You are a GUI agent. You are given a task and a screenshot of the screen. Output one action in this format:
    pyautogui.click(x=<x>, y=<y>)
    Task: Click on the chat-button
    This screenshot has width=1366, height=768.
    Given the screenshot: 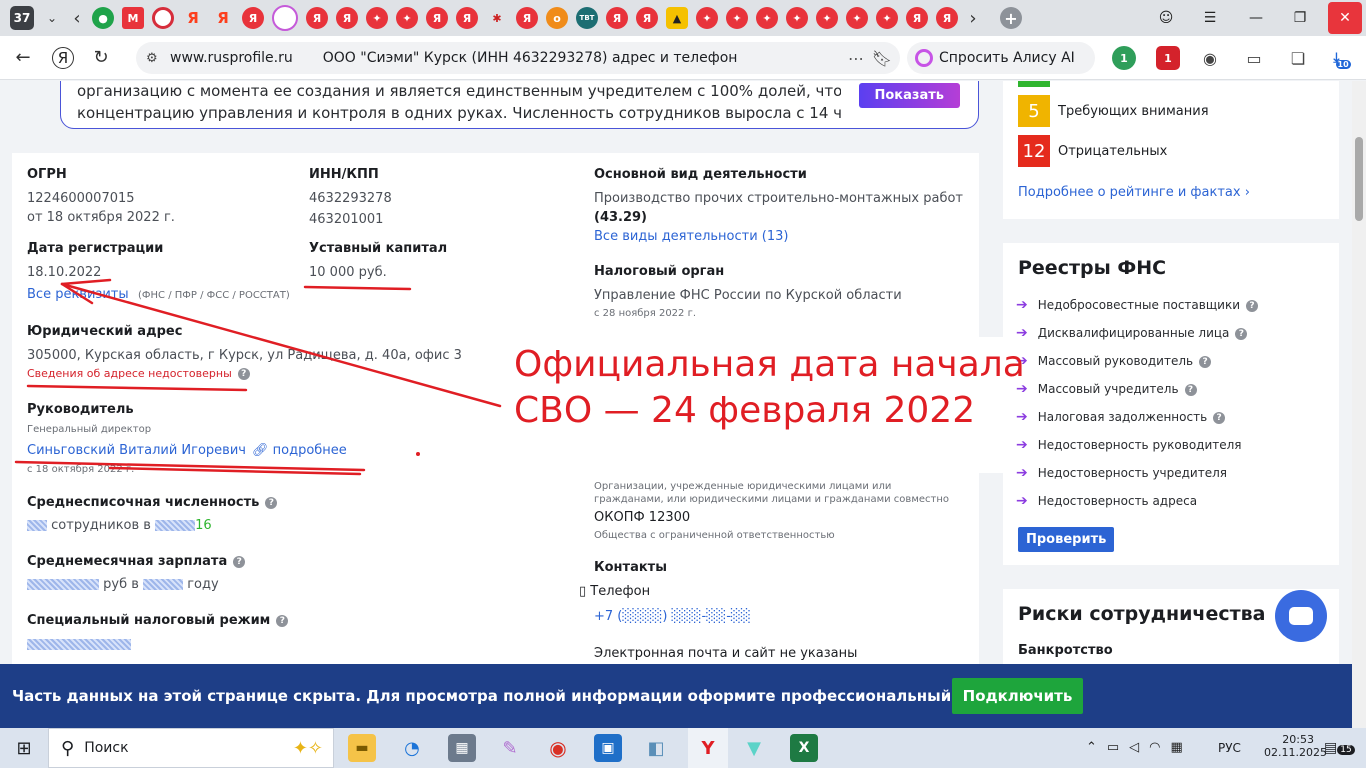 What is the action you would take?
    pyautogui.click(x=1301, y=616)
    